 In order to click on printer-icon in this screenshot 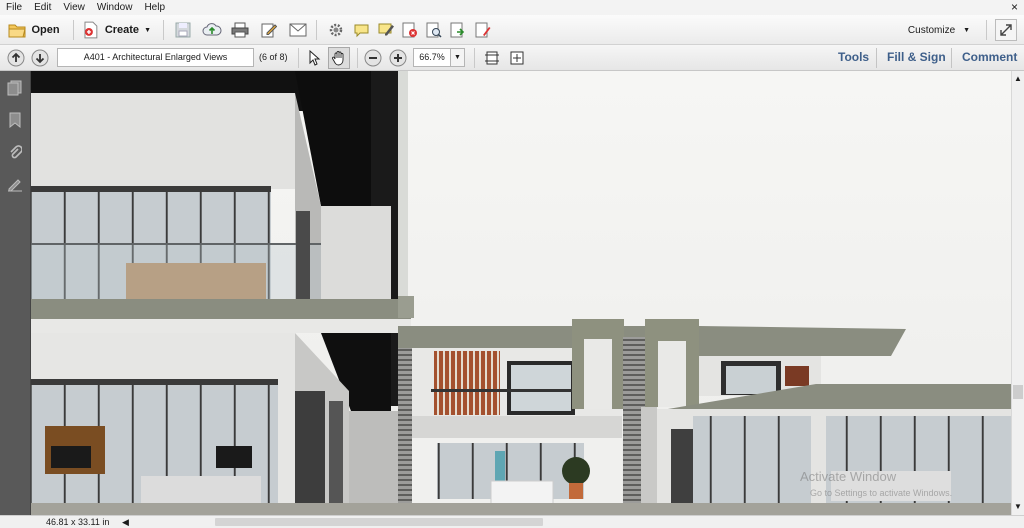, I will do `click(240, 30)`.